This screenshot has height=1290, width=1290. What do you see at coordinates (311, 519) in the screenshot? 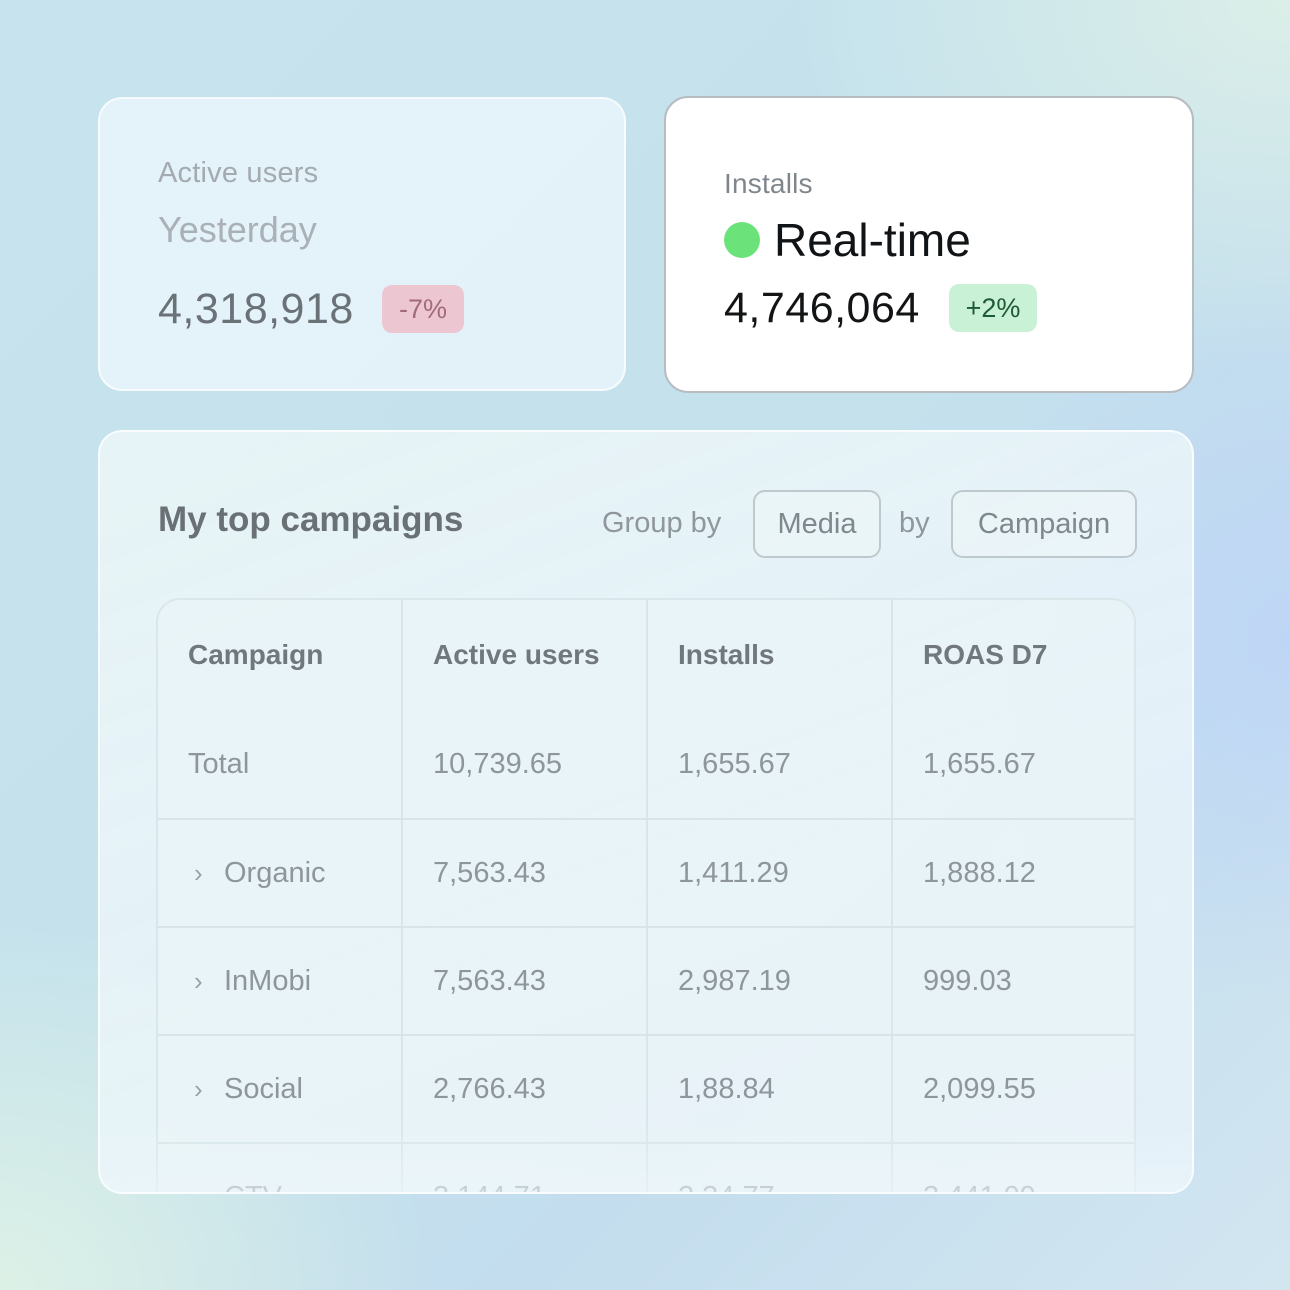
I see `panel-title: My top campaigns` at bounding box center [311, 519].